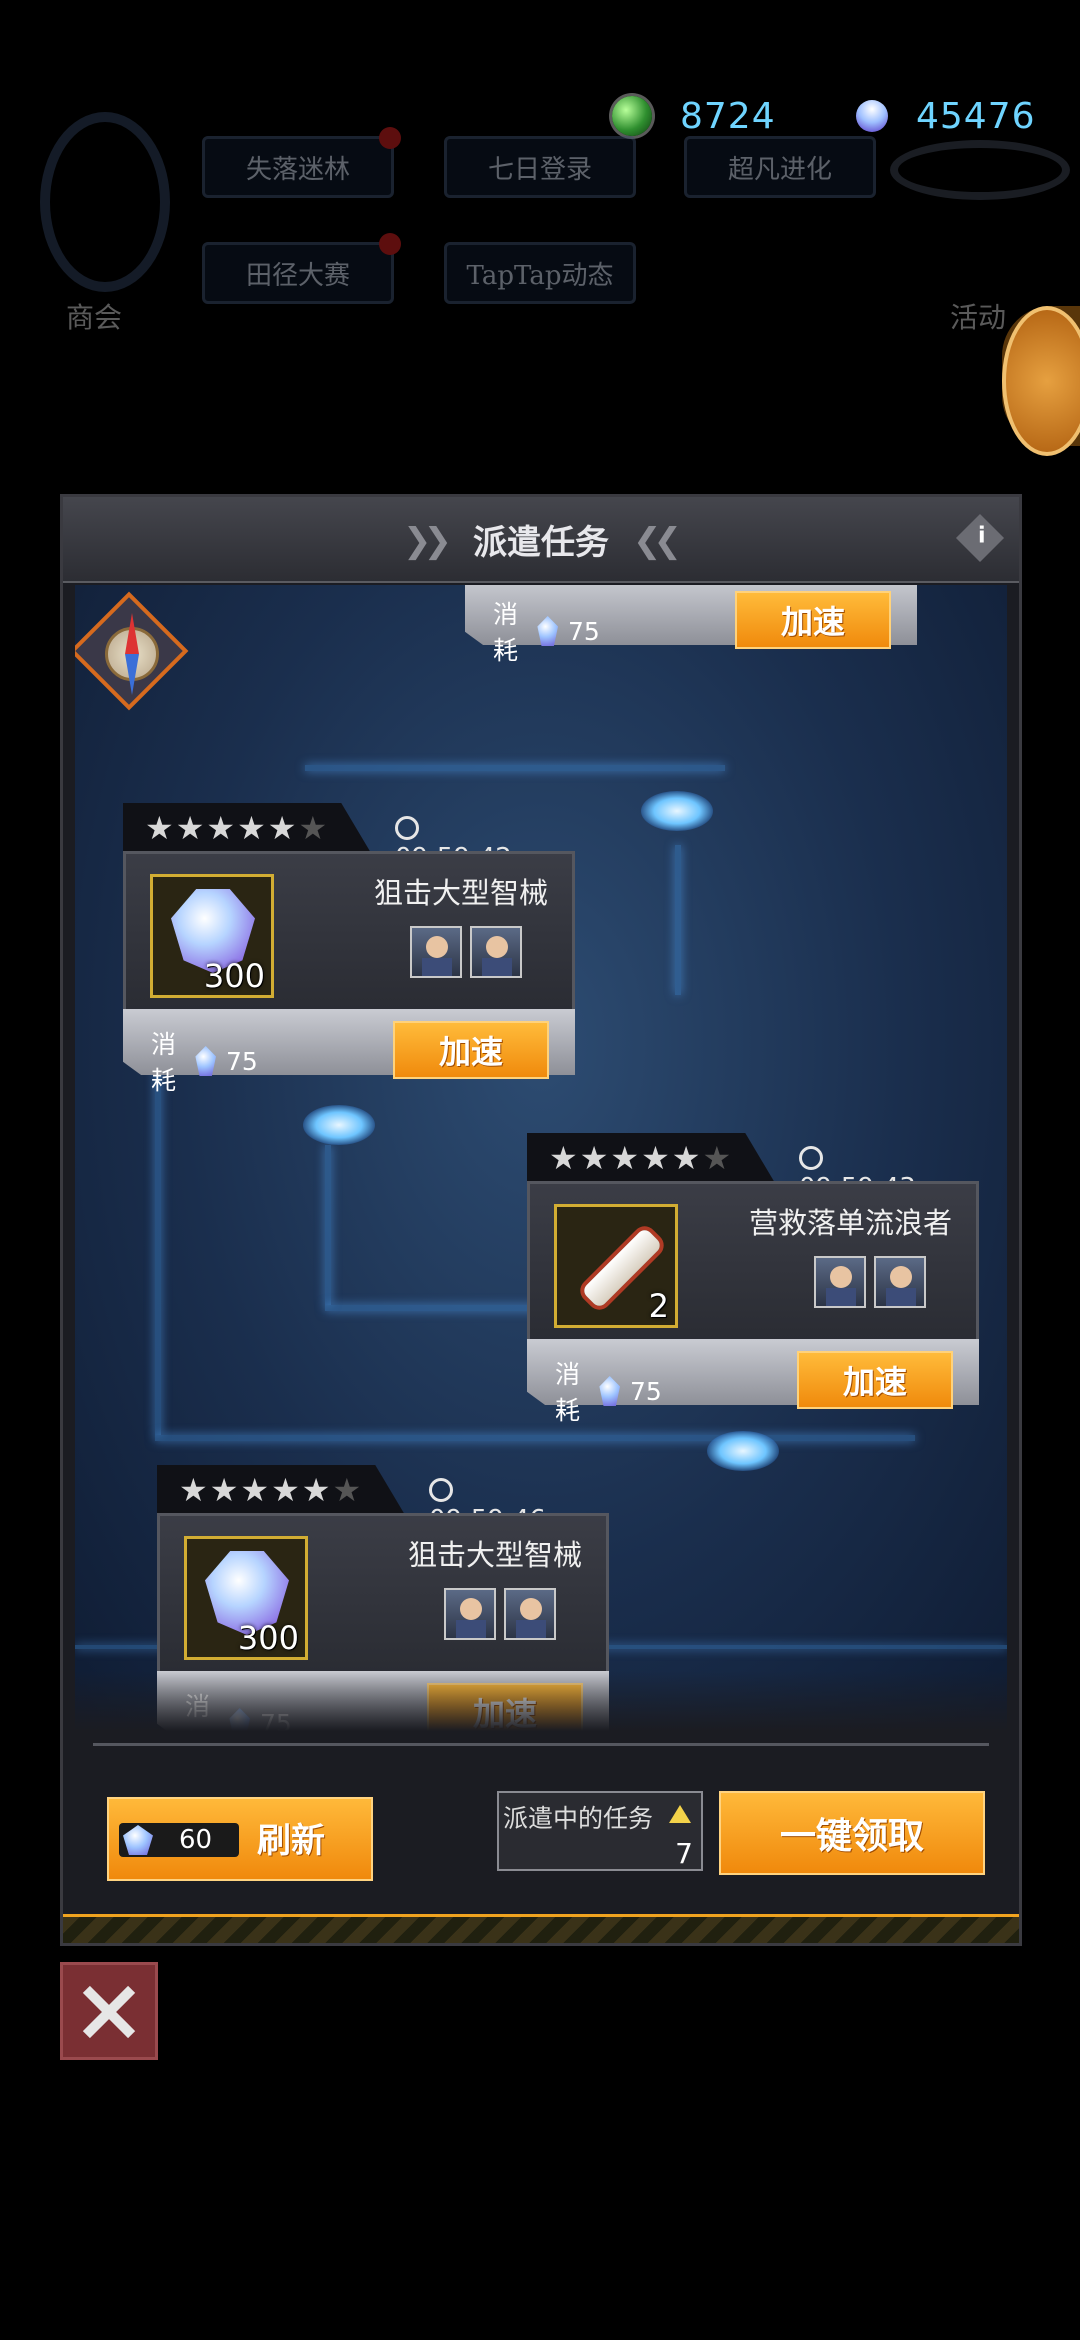 The image size is (1080, 2340). What do you see at coordinates (684, 1853) in the screenshot?
I see `counter-value: 7` at bounding box center [684, 1853].